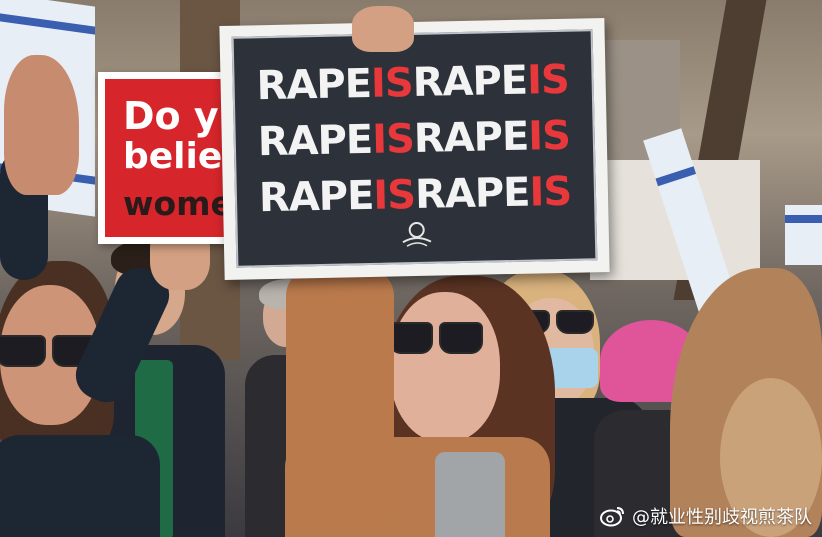 The width and height of the screenshot is (822, 537). What do you see at coordinates (416, 234) in the screenshot?
I see `organization-emblem-icon` at bounding box center [416, 234].